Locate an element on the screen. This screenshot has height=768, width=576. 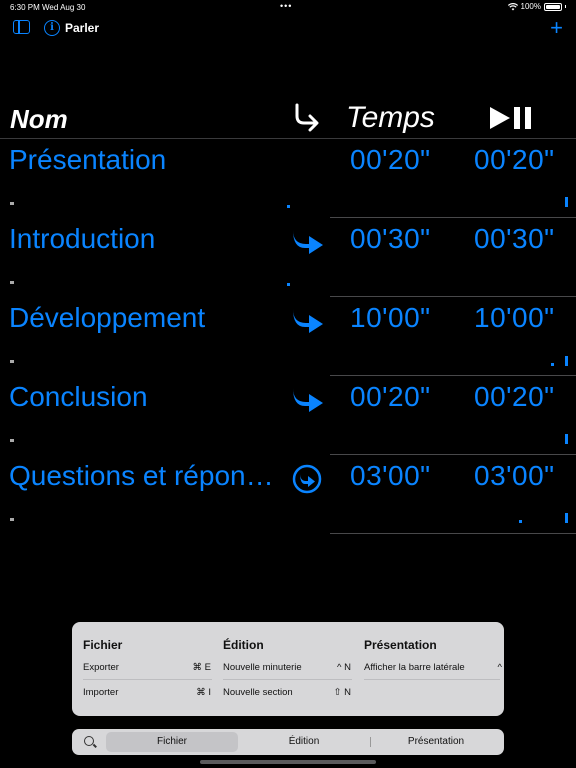
menu-shortcut: ⇧ N is located at coordinates (342, 692).